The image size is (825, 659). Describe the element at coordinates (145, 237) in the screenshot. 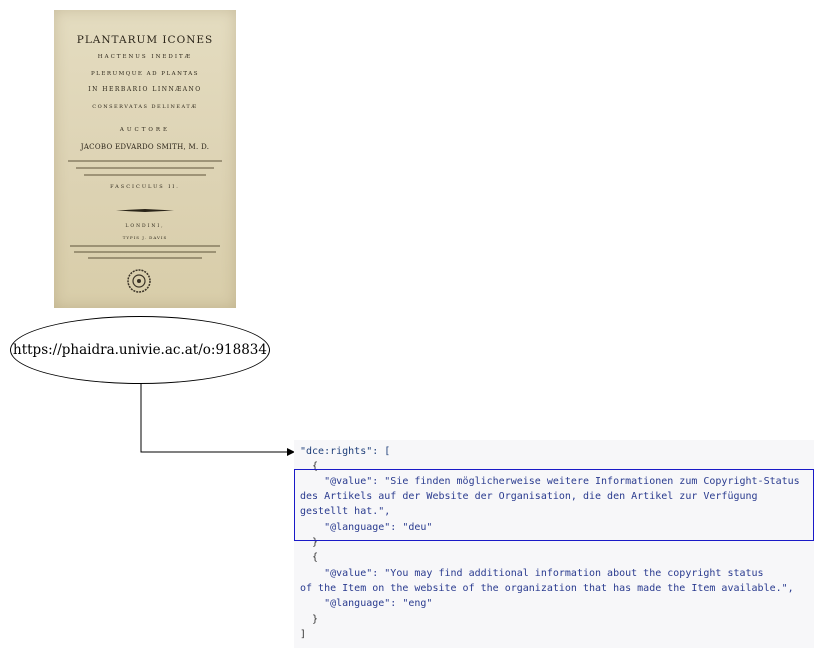

I see `book-line: TYPIS J. DAVIS` at that location.